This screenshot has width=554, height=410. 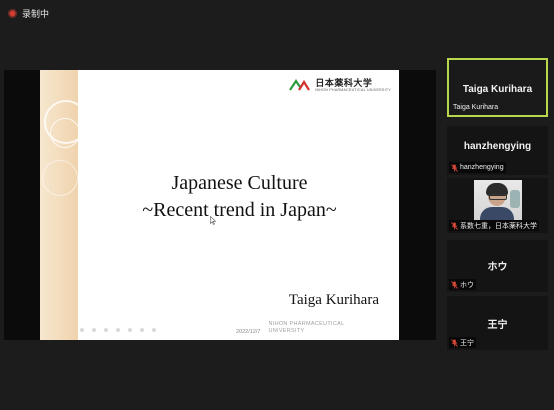 I want to click on slide-footer-university: NIHON PHARMACEUTICAL UNIVERSITY, so click(x=306, y=328).